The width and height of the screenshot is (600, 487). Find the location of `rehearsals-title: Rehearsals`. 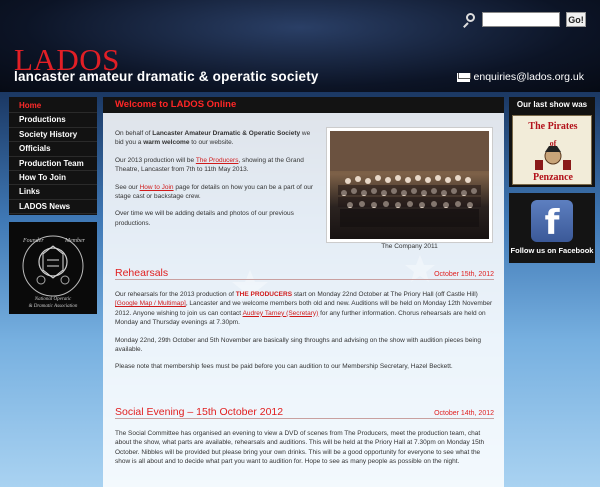

rehearsals-title: Rehearsals is located at coordinates (141, 273).